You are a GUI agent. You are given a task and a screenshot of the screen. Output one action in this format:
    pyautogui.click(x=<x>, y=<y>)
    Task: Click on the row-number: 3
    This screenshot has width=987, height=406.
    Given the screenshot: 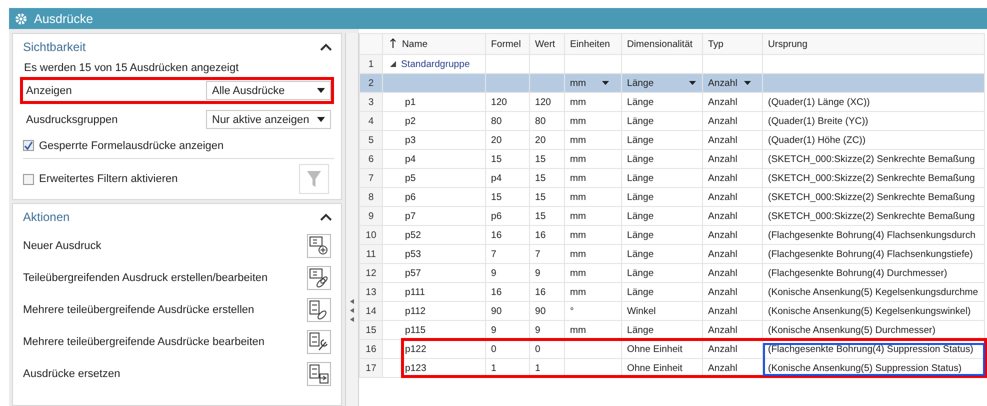 What is the action you would take?
    pyautogui.click(x=371, y=102)
    